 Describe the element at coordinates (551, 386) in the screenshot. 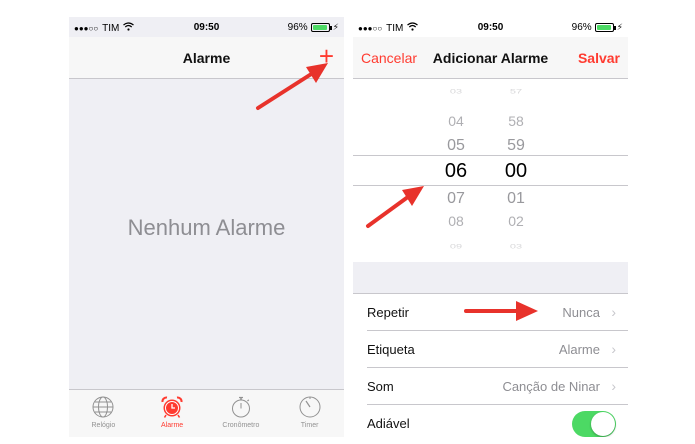

I see `row-value: Canção de Ninar` at that location.